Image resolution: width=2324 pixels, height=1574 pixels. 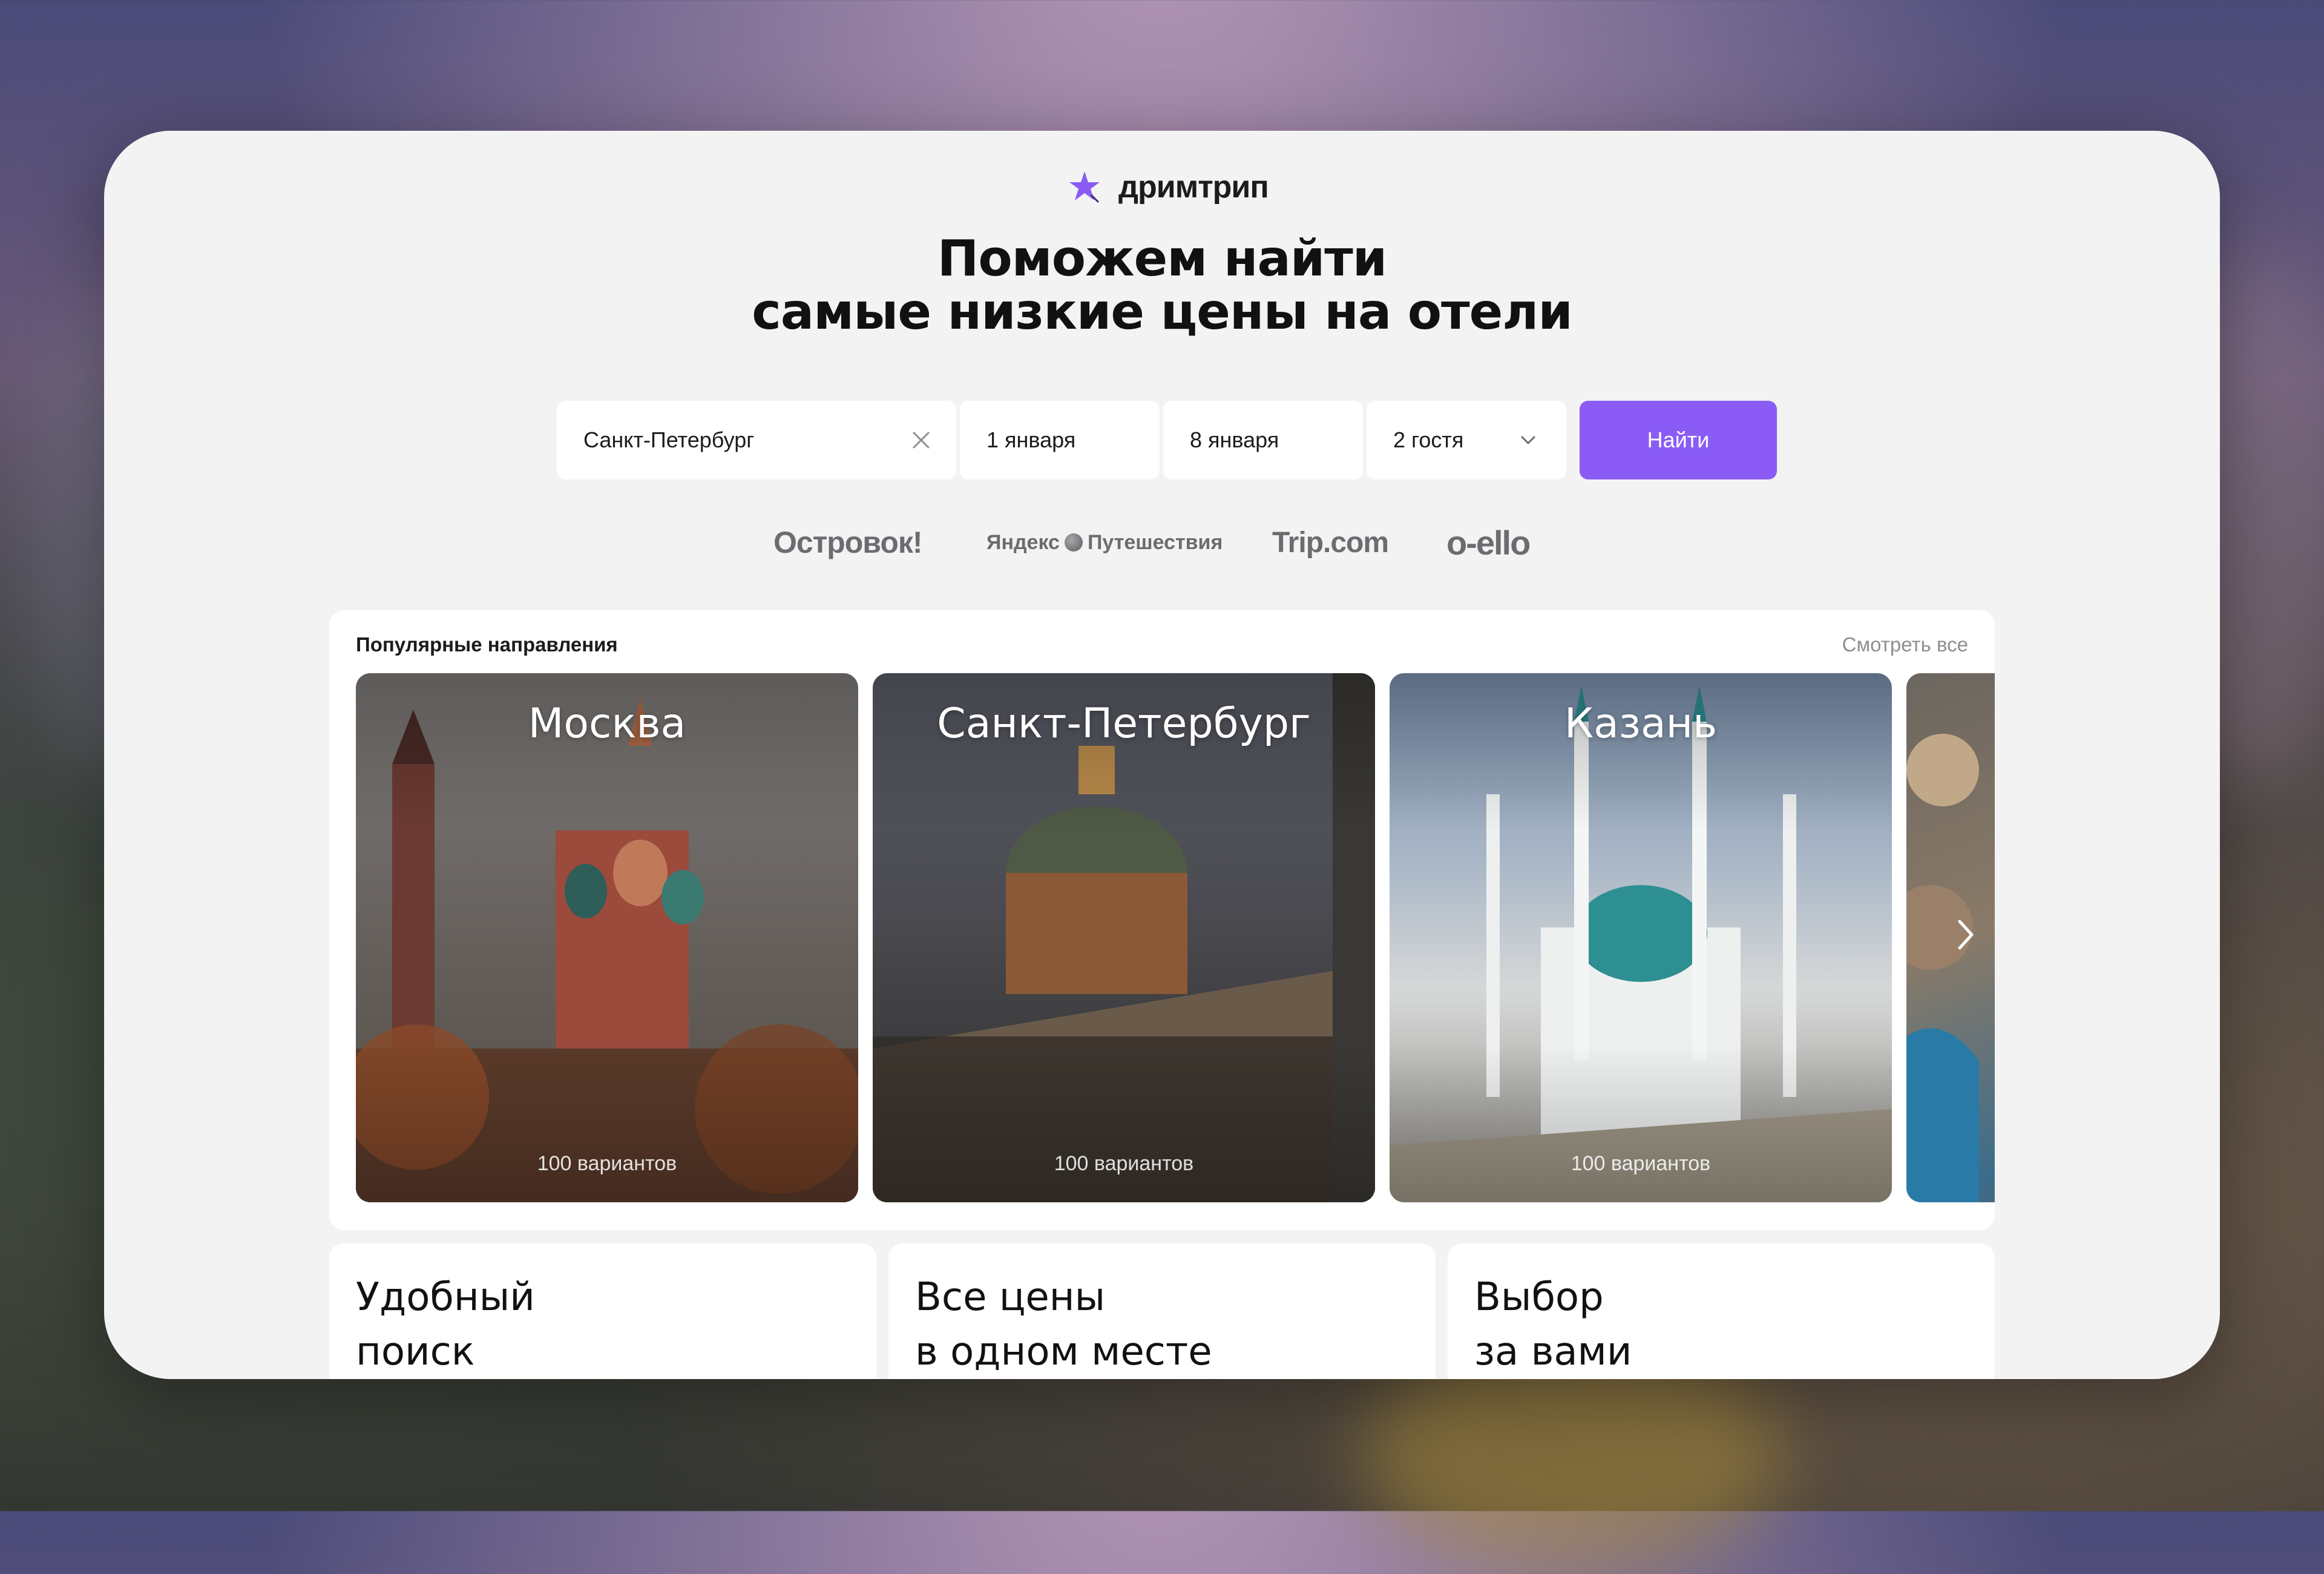 I want to click on partner-trip-com: Trip.com, so click(x=1330, y=542).